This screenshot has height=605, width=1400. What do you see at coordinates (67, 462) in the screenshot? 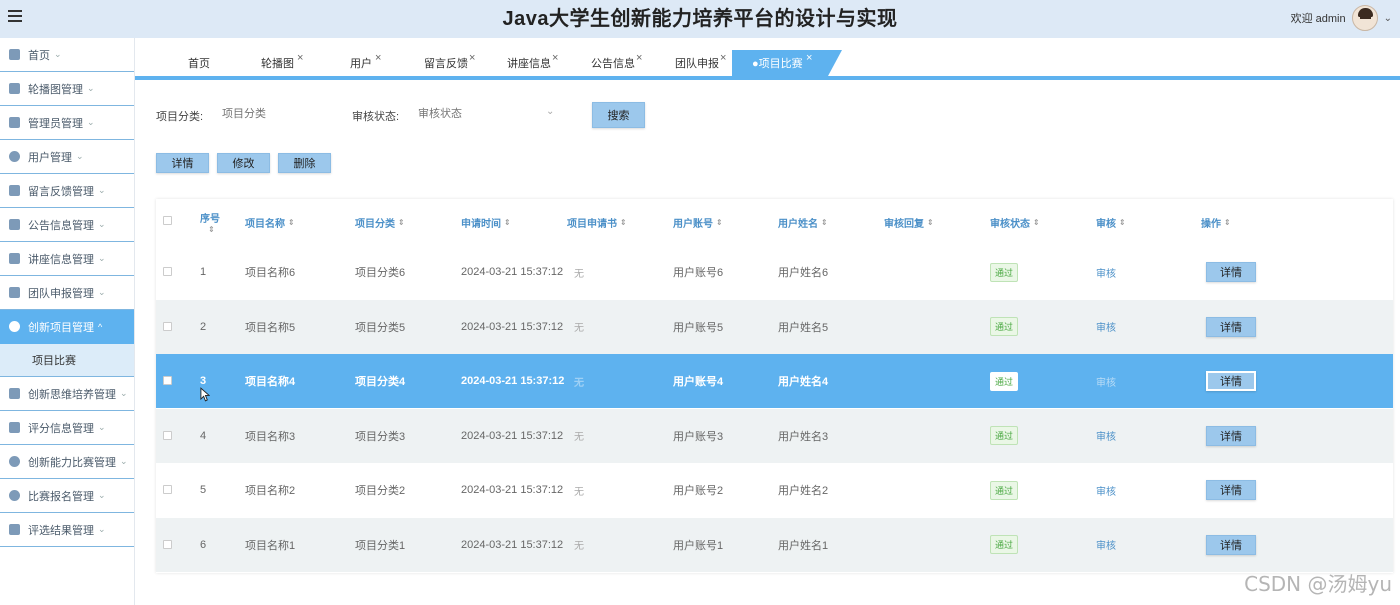
I see `sidebar-item-competitions: 创新能力比赛管理 ⌄` at bounding box center [67, 462].